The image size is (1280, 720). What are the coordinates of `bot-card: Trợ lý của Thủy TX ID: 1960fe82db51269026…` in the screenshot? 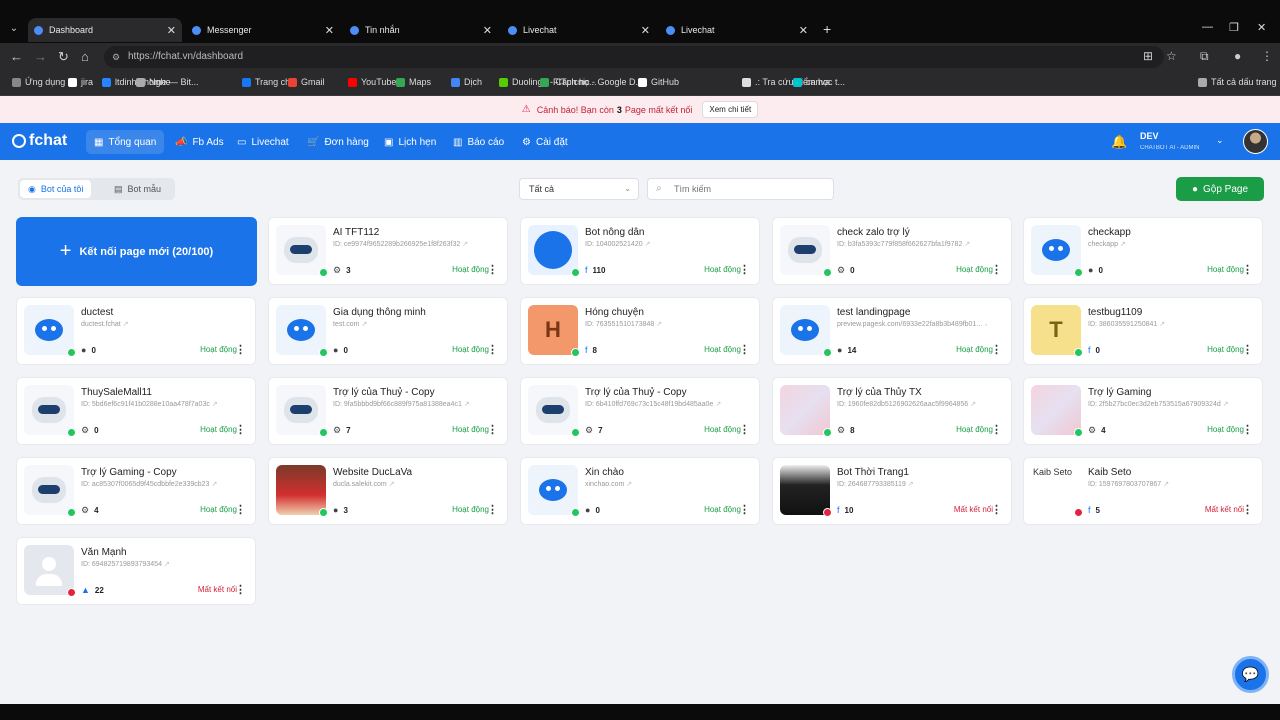 It's located at (892, 411).